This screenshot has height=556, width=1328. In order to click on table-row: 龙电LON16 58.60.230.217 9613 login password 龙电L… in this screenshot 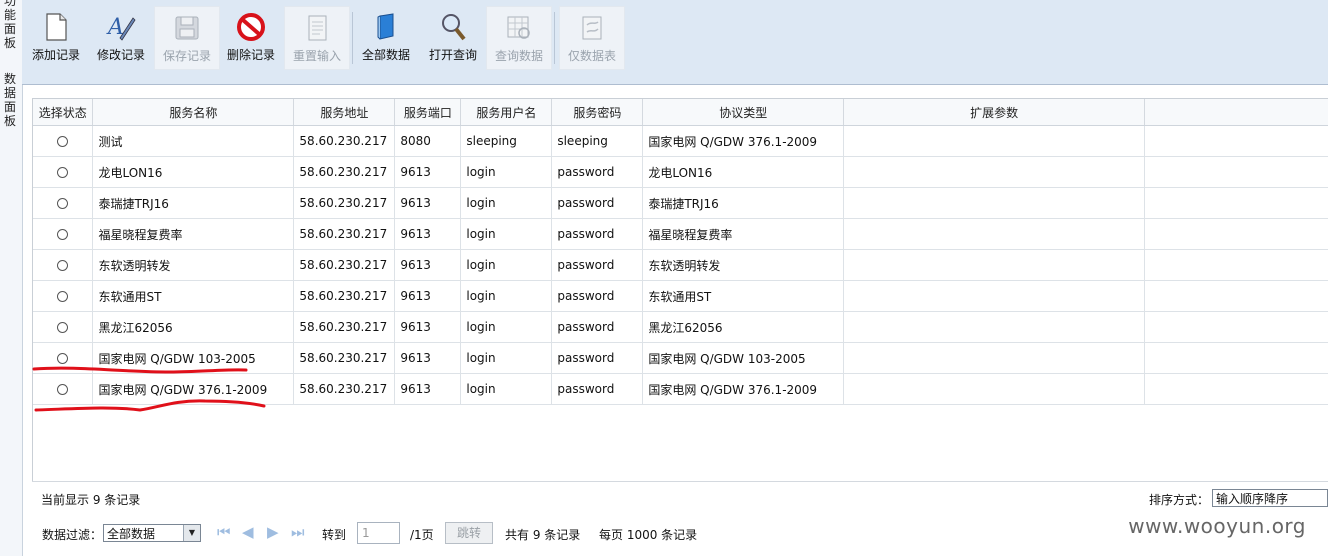, I will do `click(680, 172)`.